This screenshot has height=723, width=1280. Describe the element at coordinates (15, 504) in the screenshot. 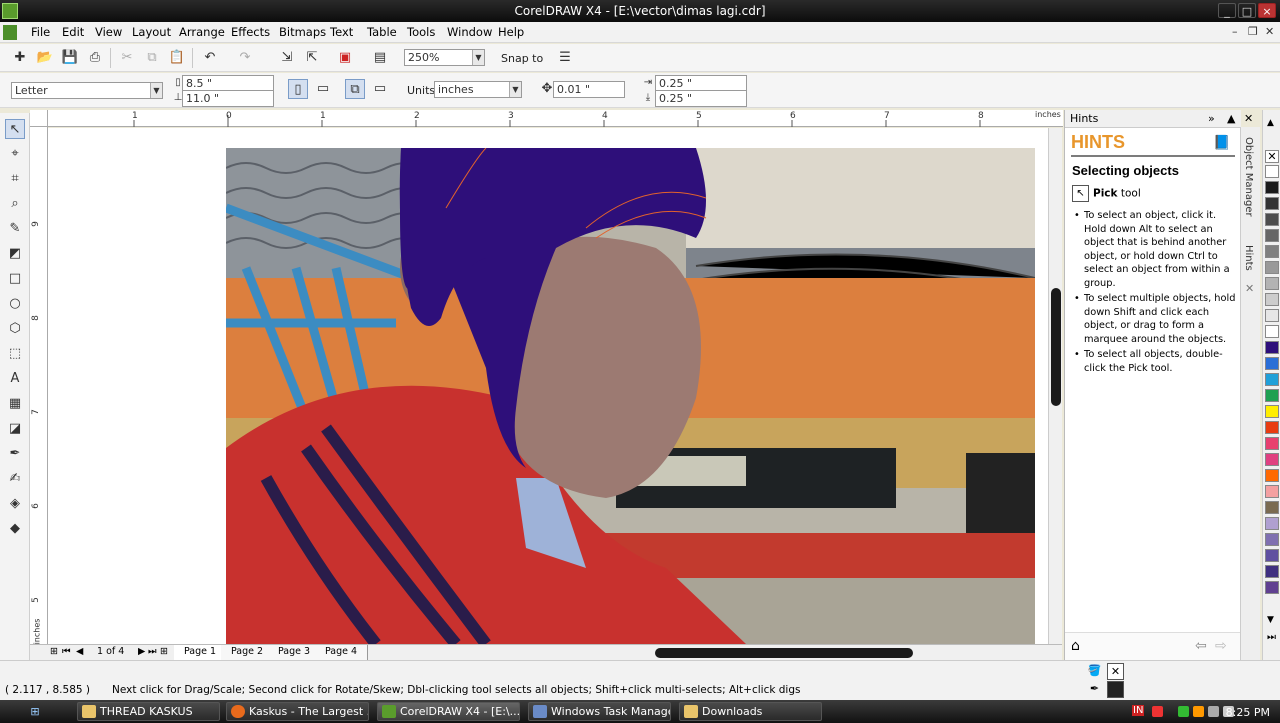

I see `fill-tool-icon: ◈` at that location.